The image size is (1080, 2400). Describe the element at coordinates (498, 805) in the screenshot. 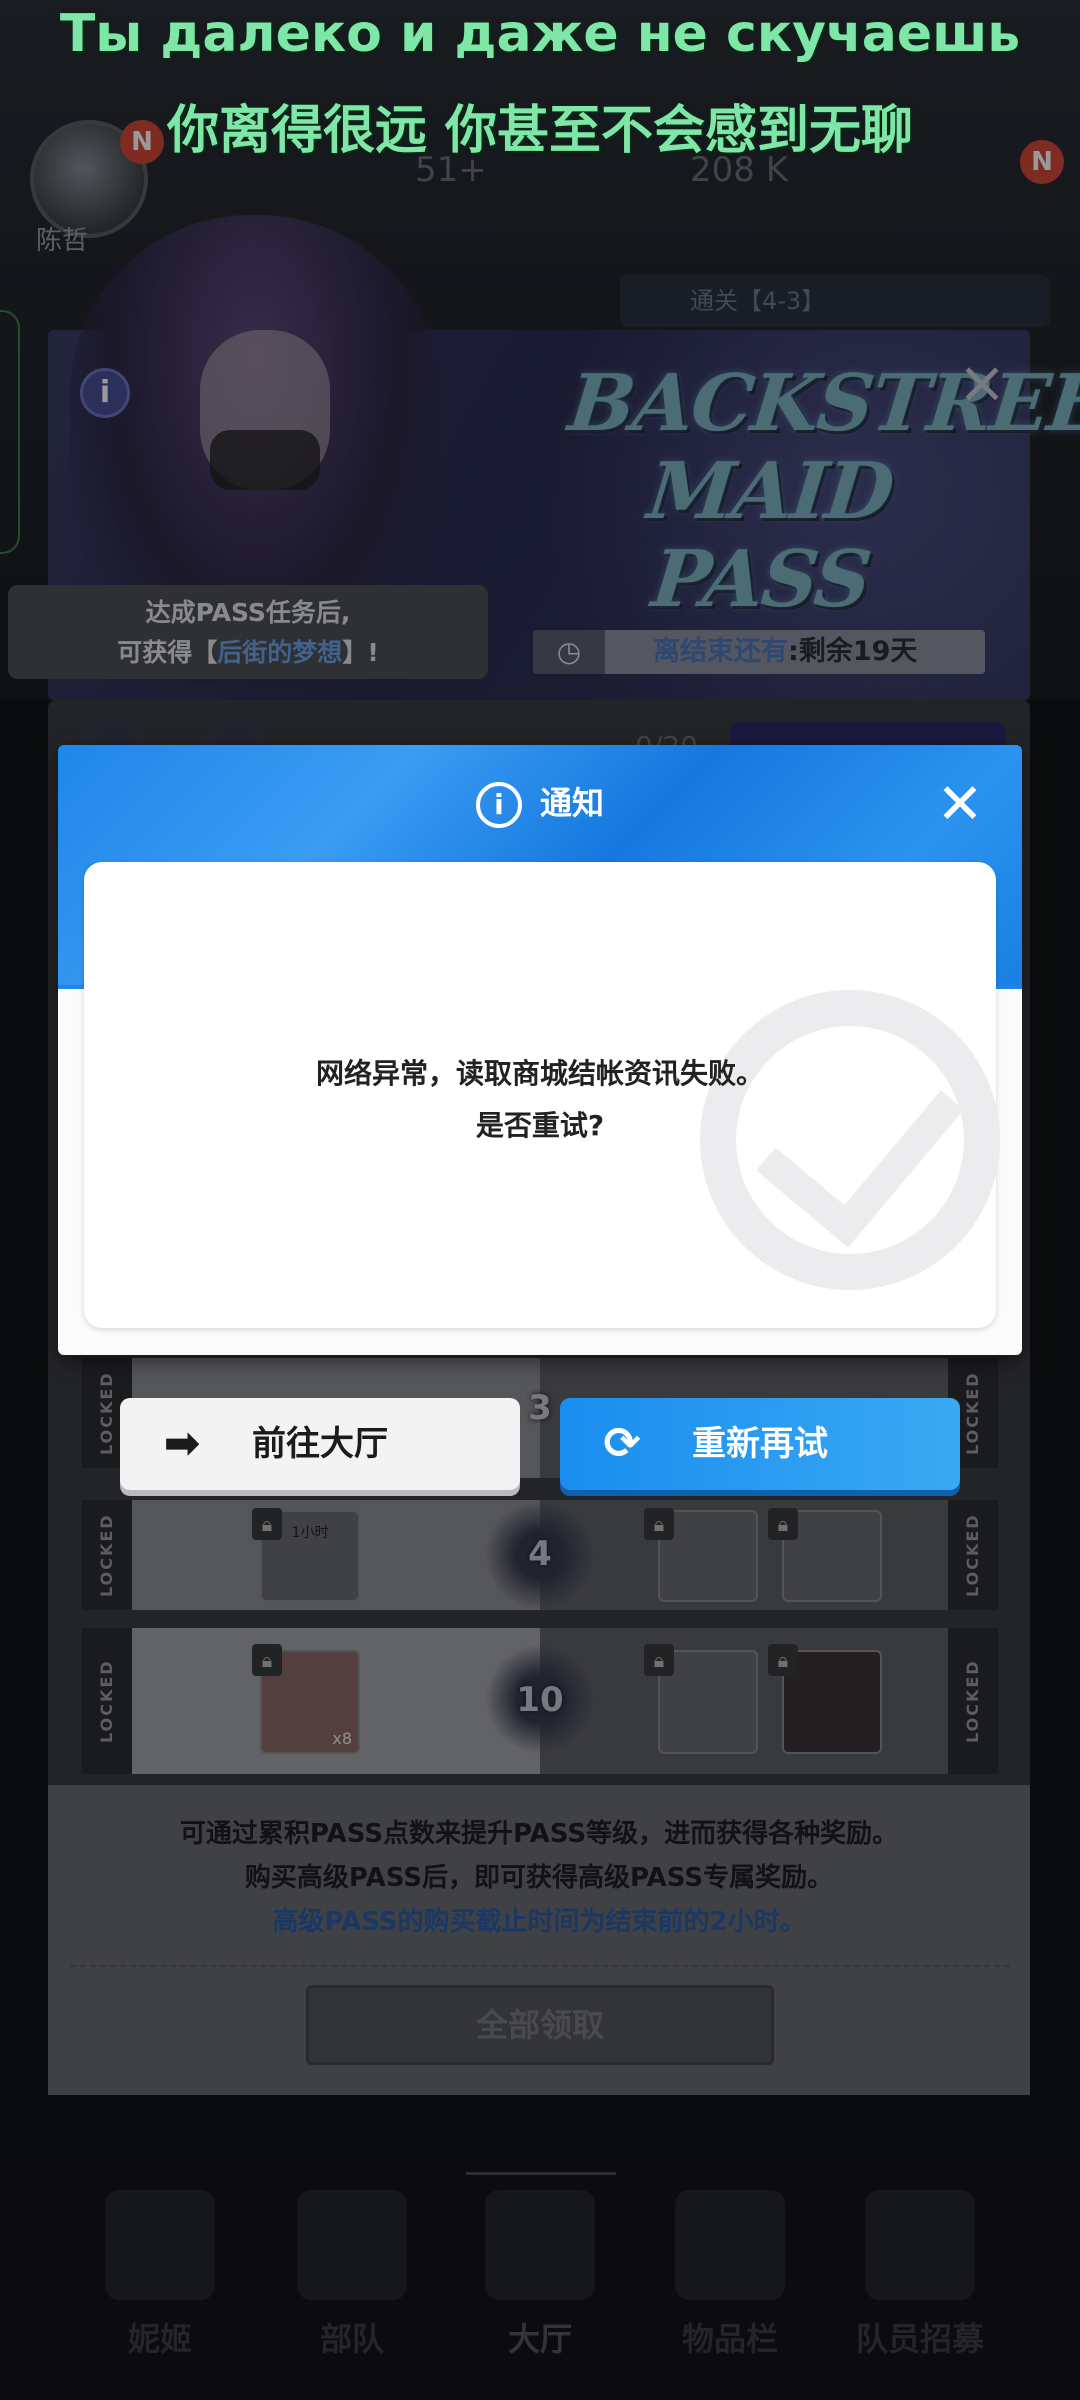

I see `info-icon: i` at that location.